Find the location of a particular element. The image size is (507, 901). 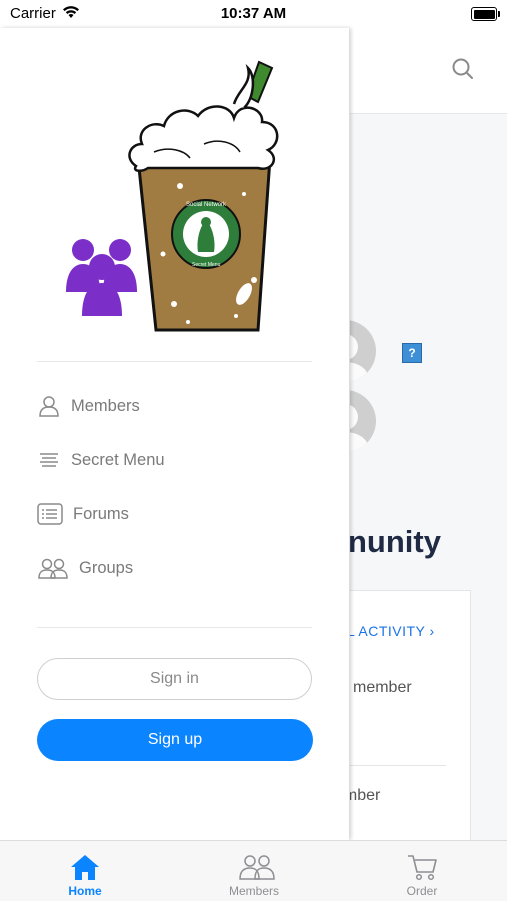

menu-item-secret-menu: Secret Menu is located at coordinates (174, 460).